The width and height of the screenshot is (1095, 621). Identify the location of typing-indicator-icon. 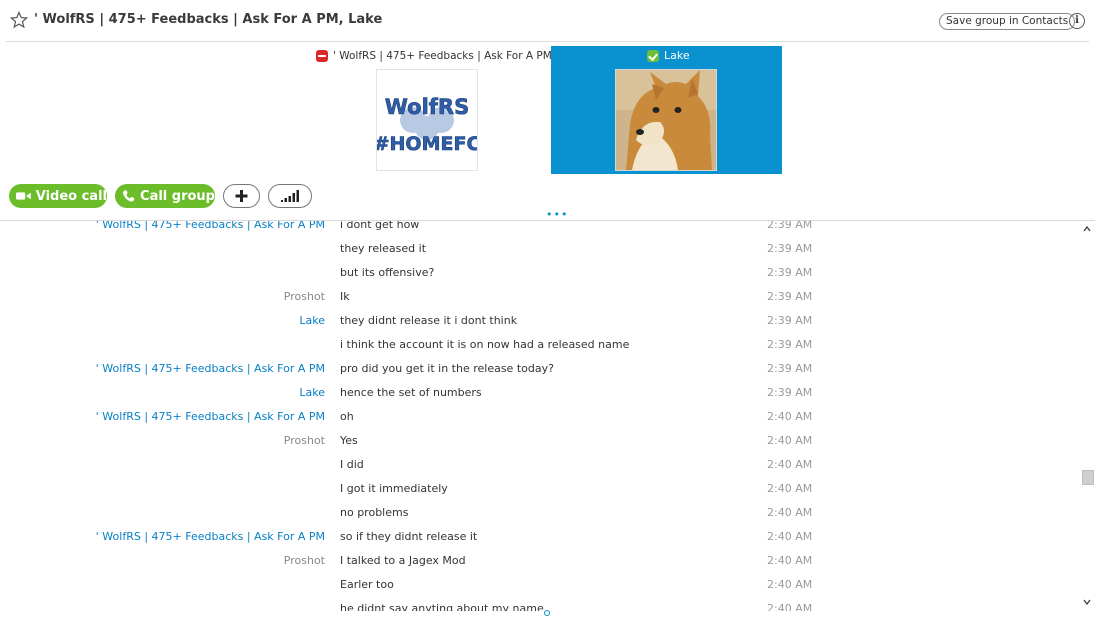
(547, 613).